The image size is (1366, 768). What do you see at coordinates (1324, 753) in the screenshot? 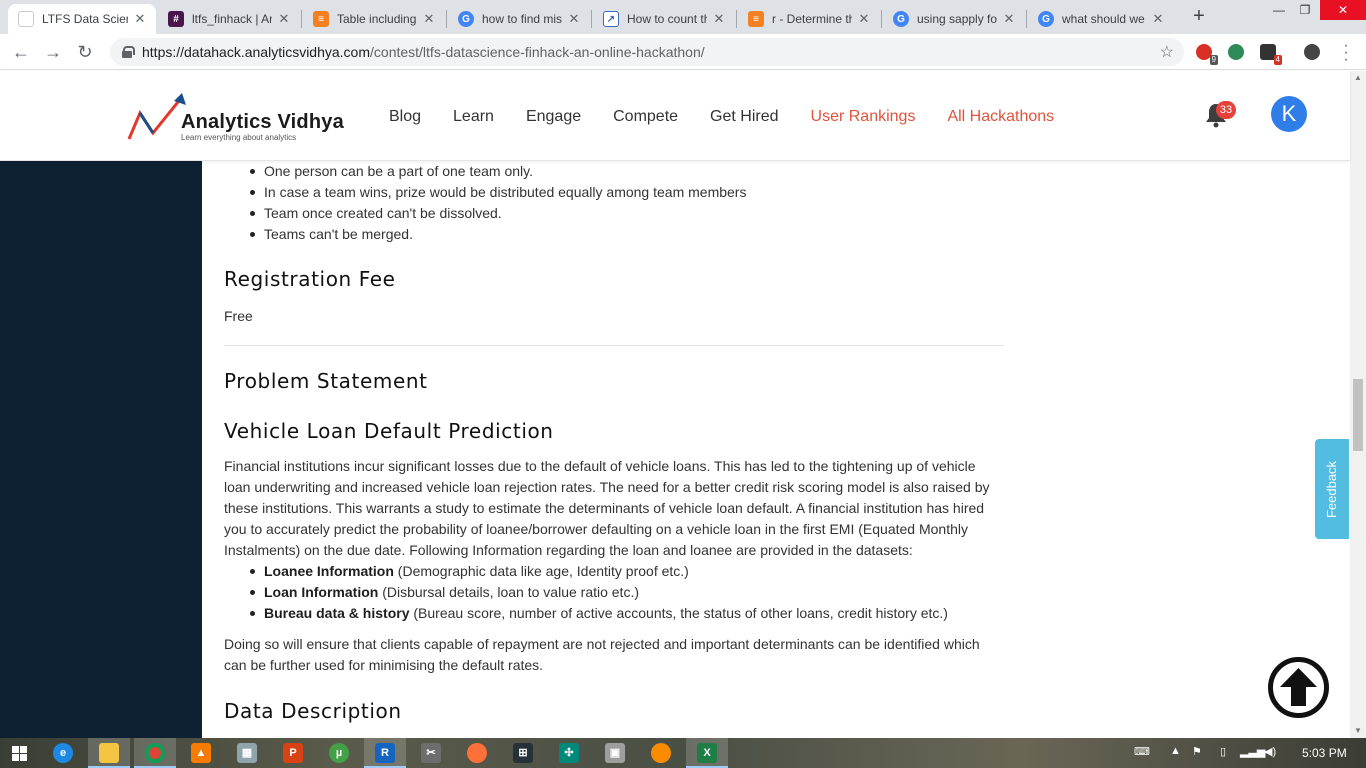
I see `taskbar-clock: 5:03 PM` at bounding box center [1324, 753].